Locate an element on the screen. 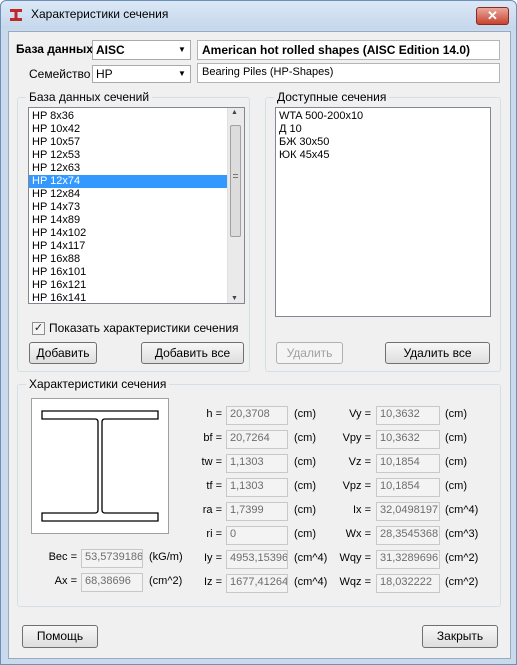 The height and width of the screenshot is (665, 517). ax-label: Ax = is located at coordinates (65, 581).